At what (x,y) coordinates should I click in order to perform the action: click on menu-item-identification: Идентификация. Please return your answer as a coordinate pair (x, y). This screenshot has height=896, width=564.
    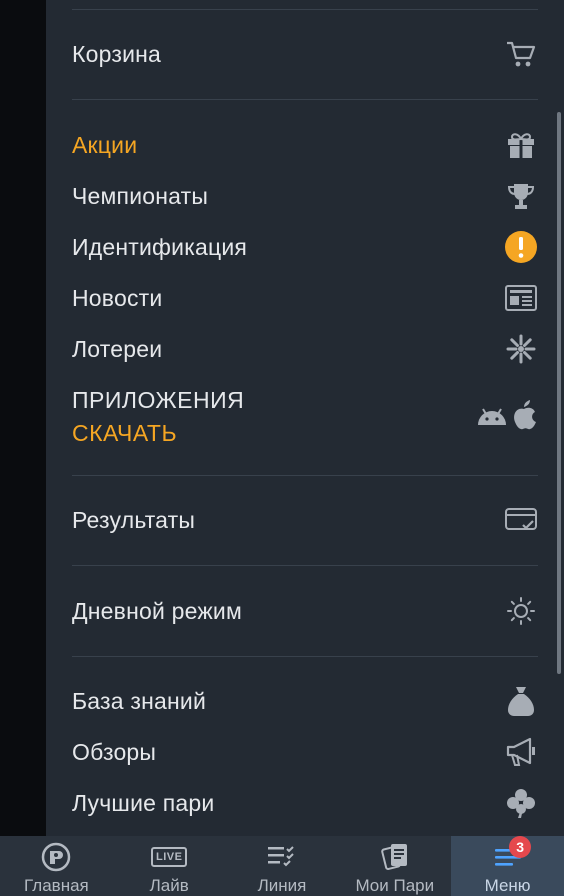
    Looking at the image, I should click on (305, 247).